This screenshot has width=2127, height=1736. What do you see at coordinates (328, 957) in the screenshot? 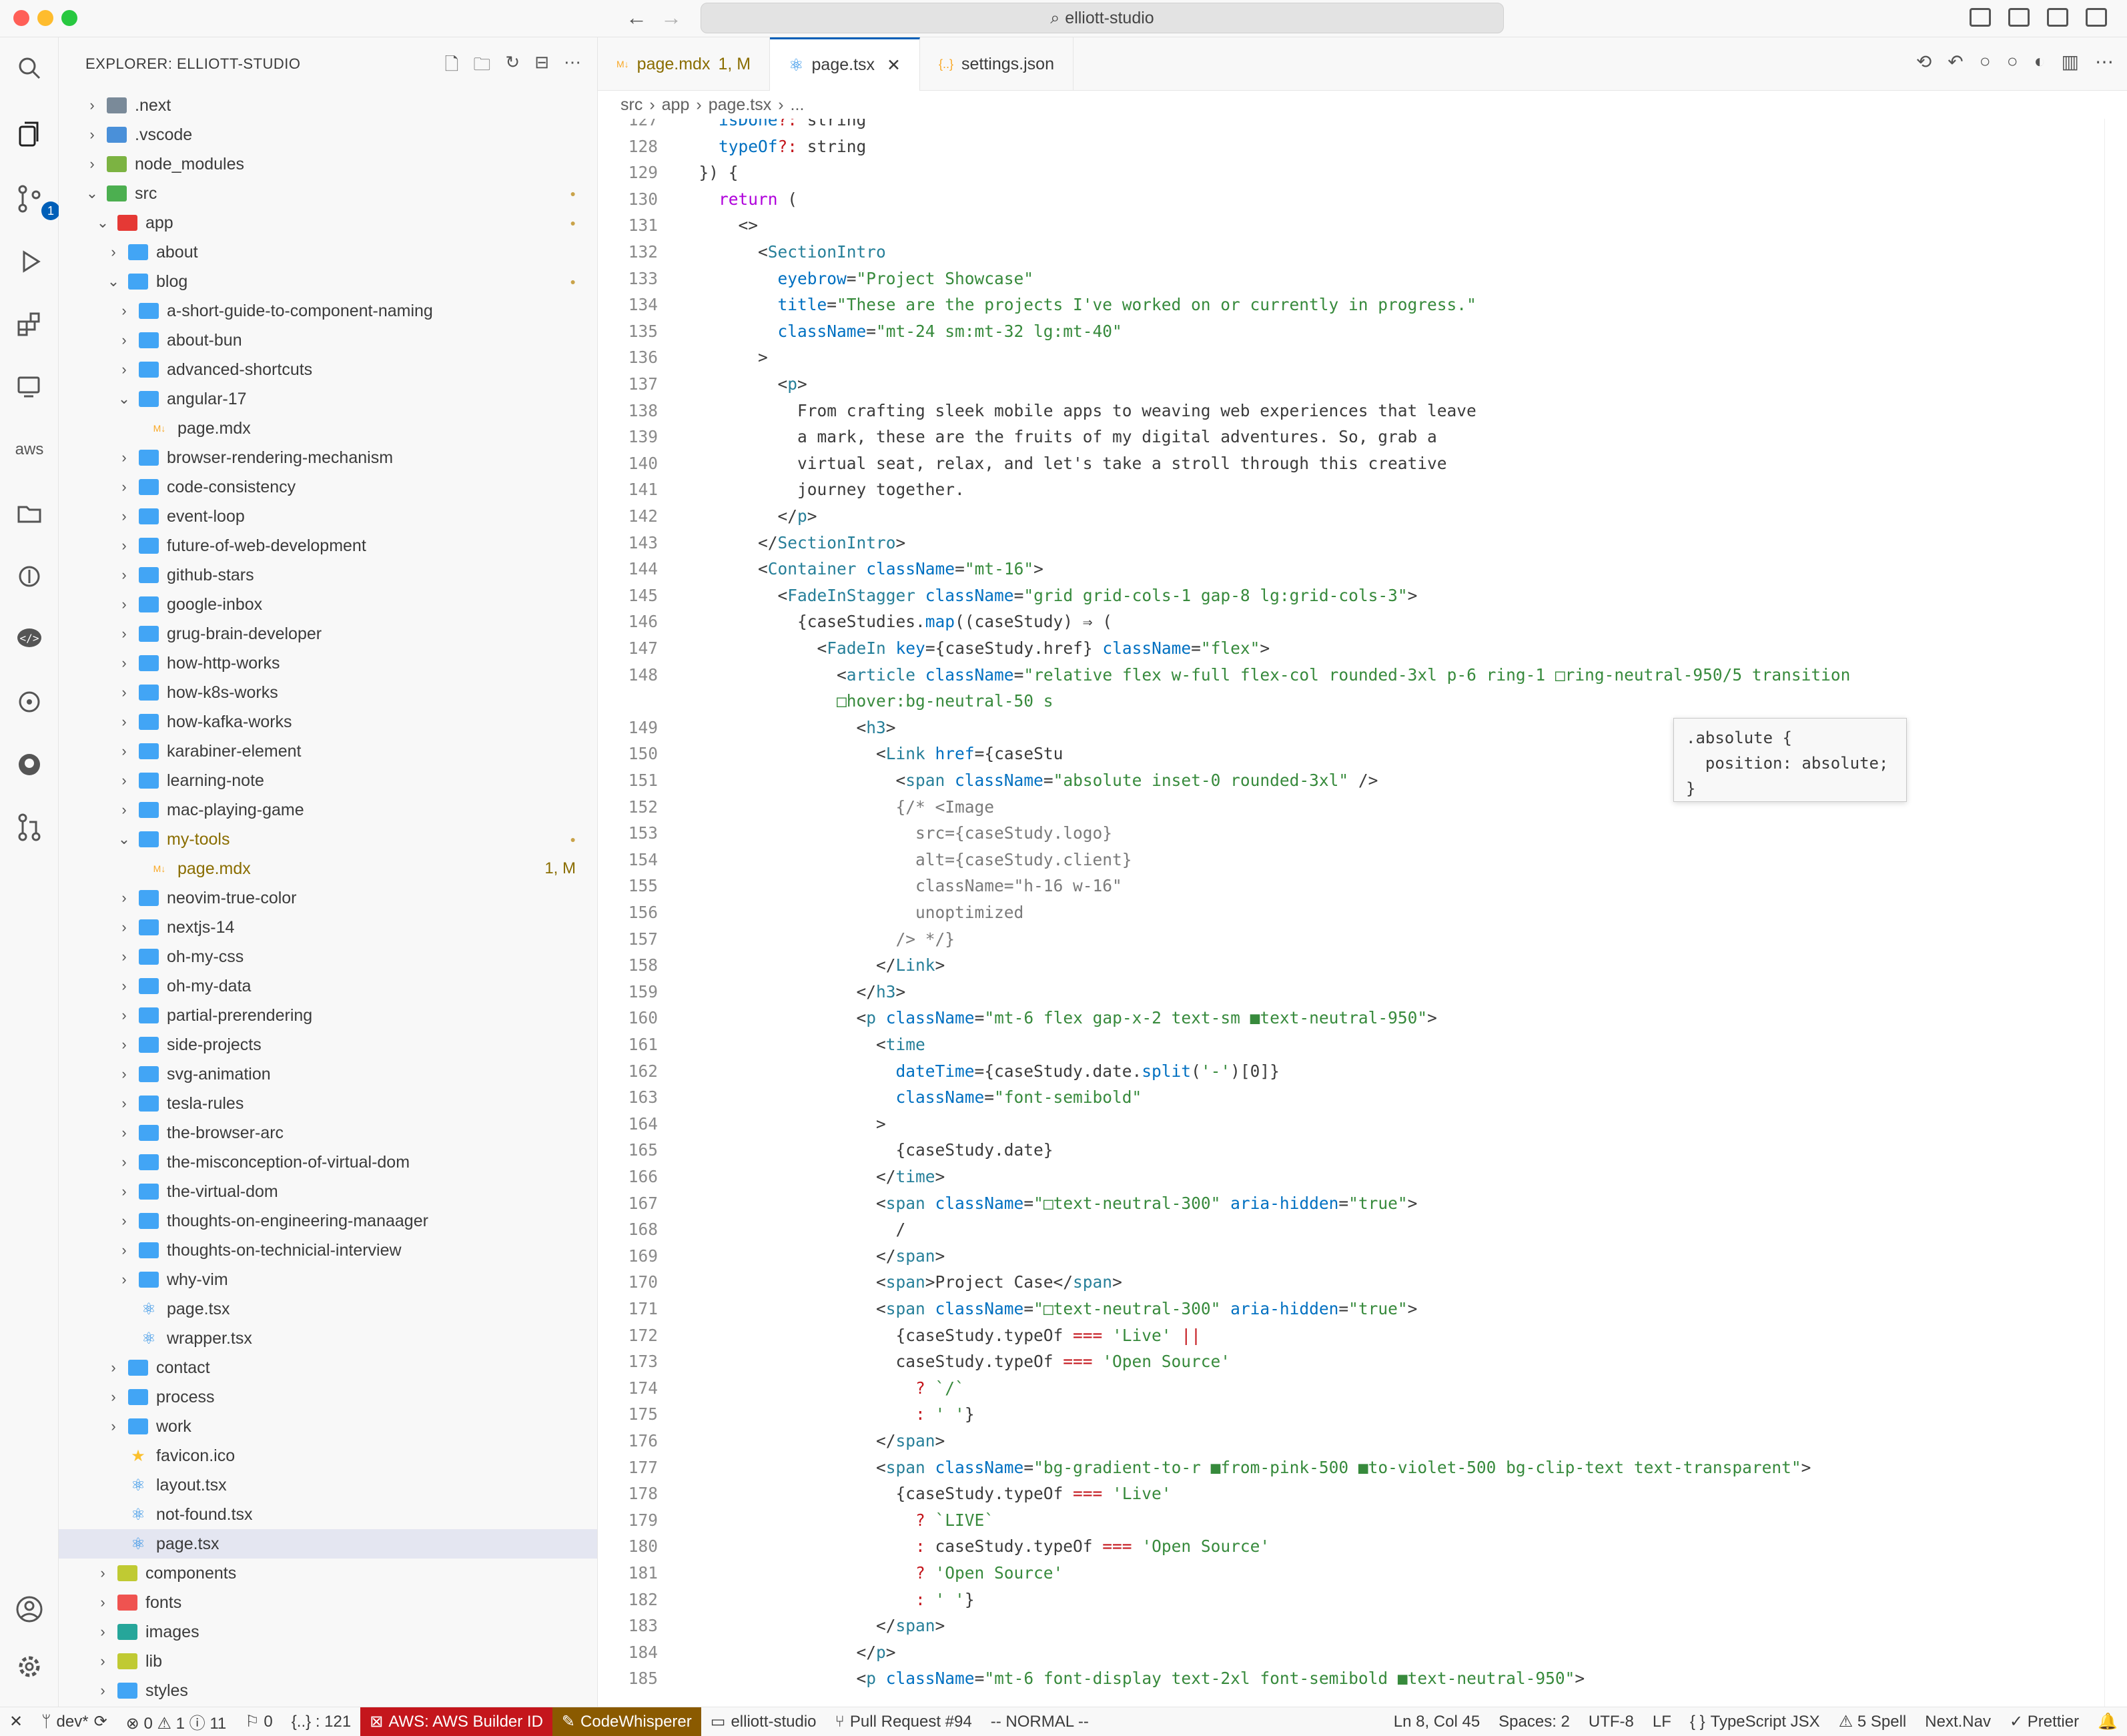
I see `tree-folder: › oh-my-css` at bounding box center [328, 957].